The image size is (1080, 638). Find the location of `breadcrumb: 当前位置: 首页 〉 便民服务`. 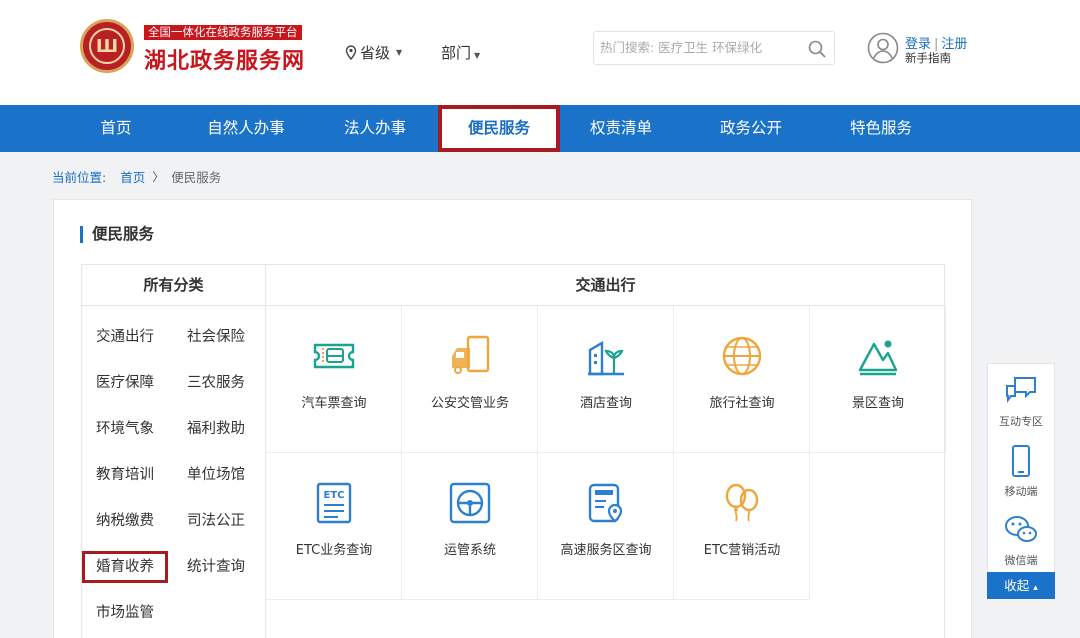

breadcrumb: 当前位置: 首页 〉 便民服务 is located at coordinates (136, 176).